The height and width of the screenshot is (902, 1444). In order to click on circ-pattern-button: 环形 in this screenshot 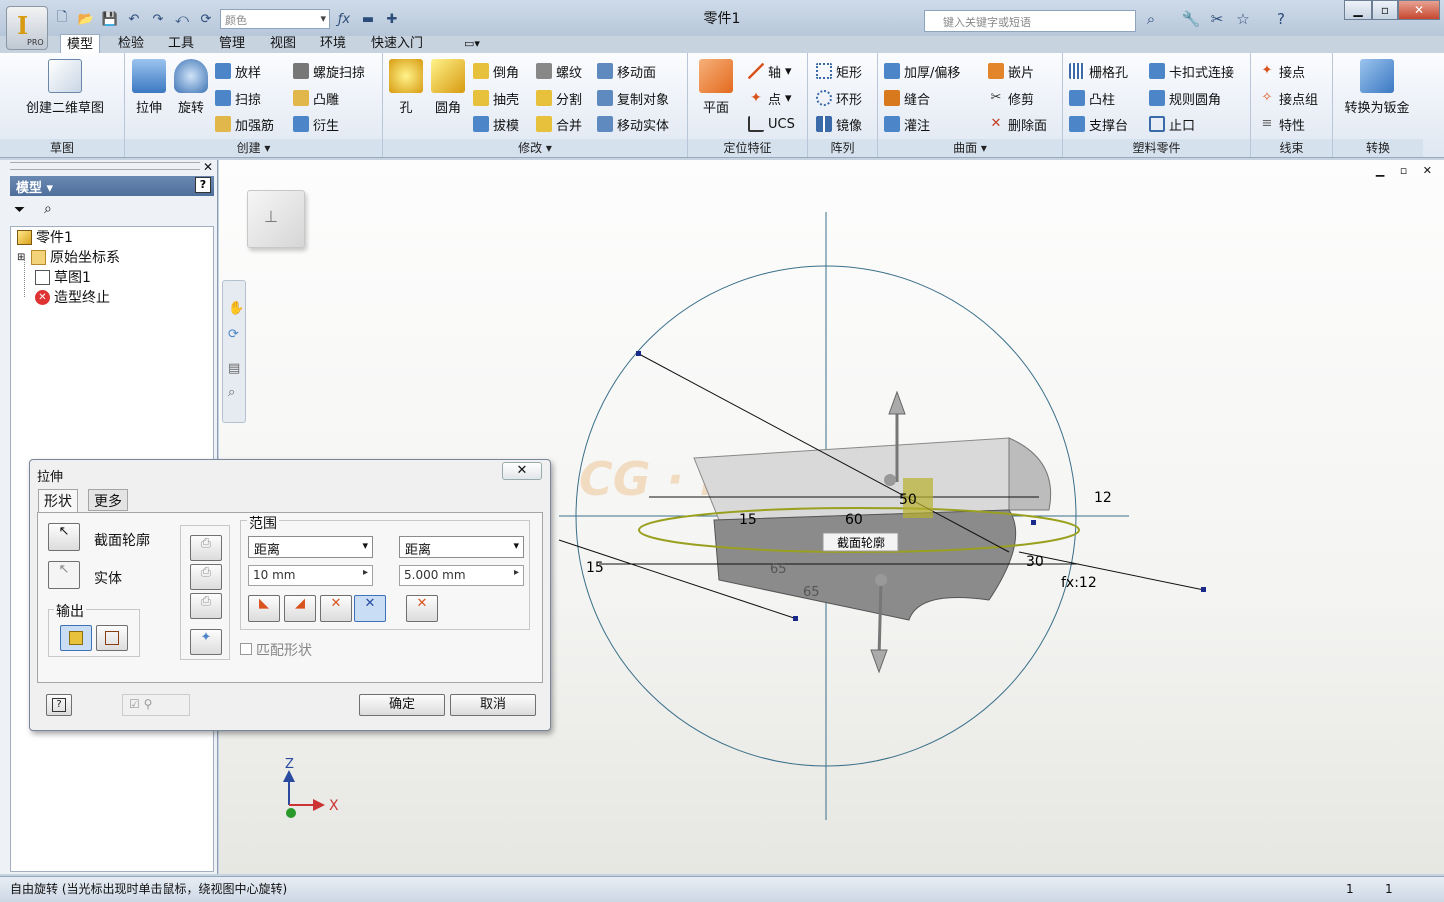, I will do `click(839, 98)`.